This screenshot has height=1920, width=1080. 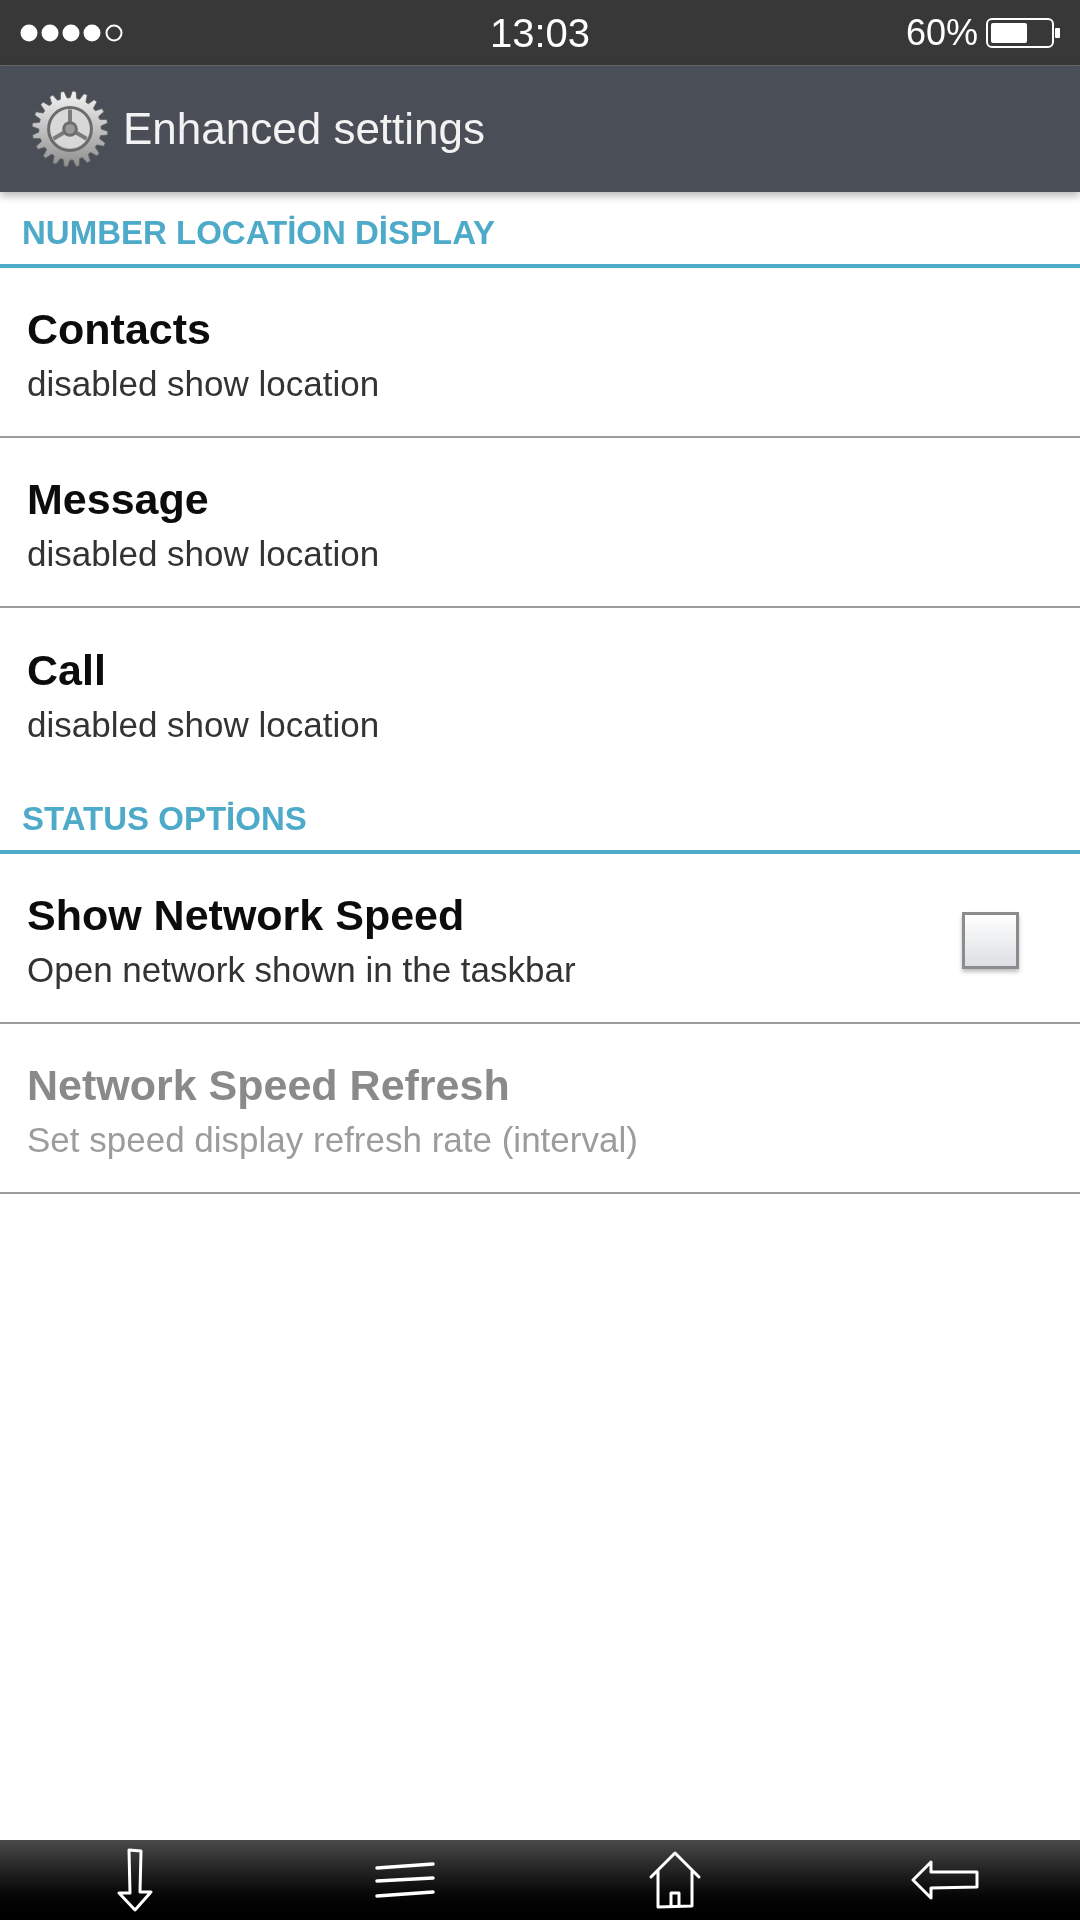 I want to click on signal-icon, so click(x=72, y=32).